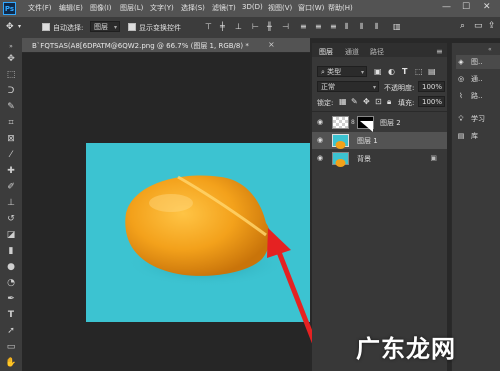 This screenshot has height=371, width=500. I want to click on filter-smart-object-icon: ▤, so click(432, 71).